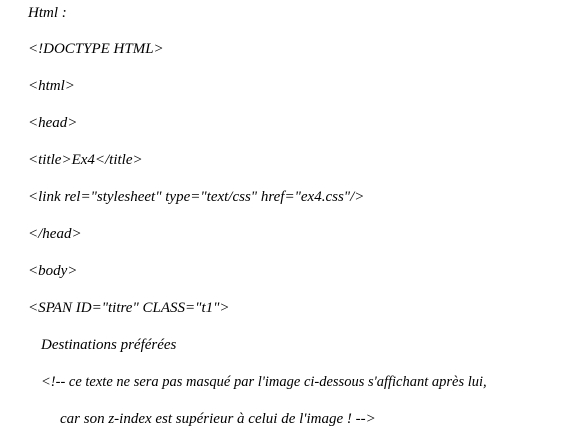 The image size is (568, 444). Describe the element at coordinates (47, 13) in the screenshot. I see `heading-html: Html :` at that location.